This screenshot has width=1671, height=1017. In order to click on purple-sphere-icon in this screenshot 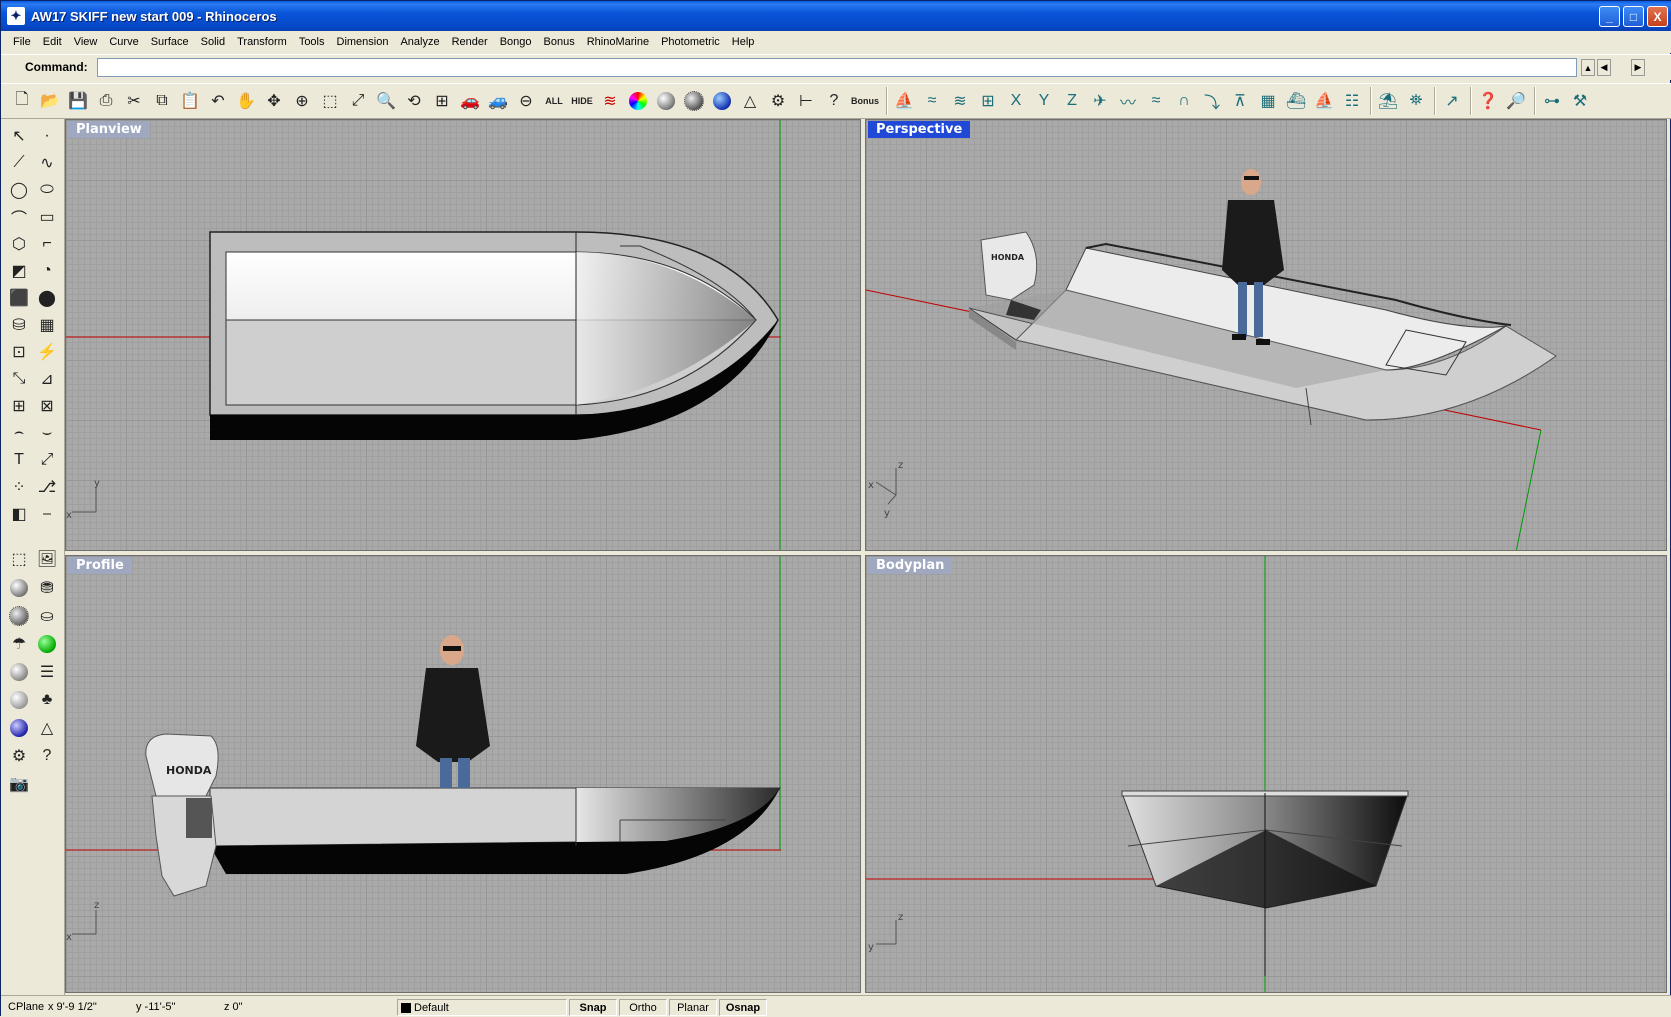, I will do `click(19, 728)`.